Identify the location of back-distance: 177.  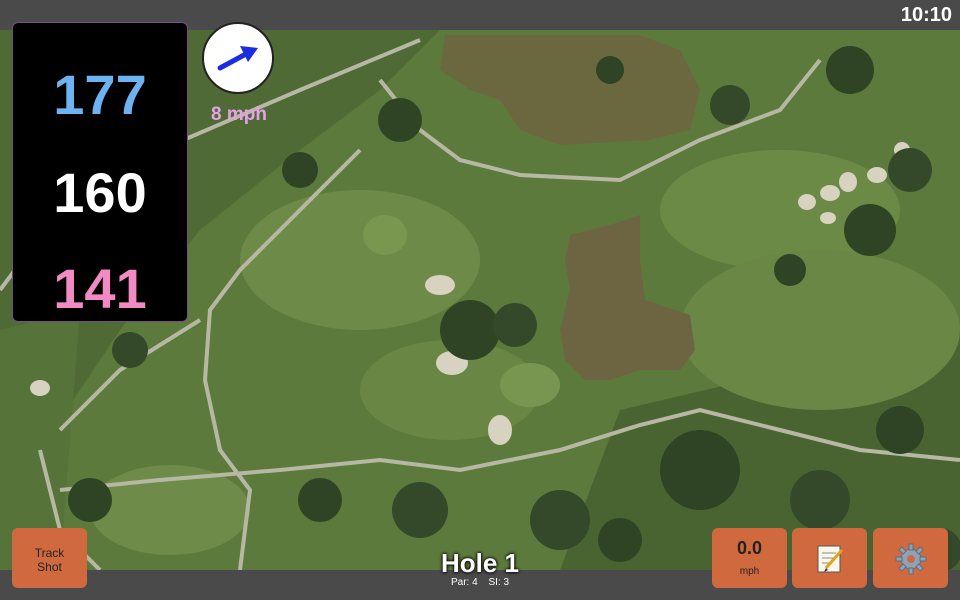
(100, 94).